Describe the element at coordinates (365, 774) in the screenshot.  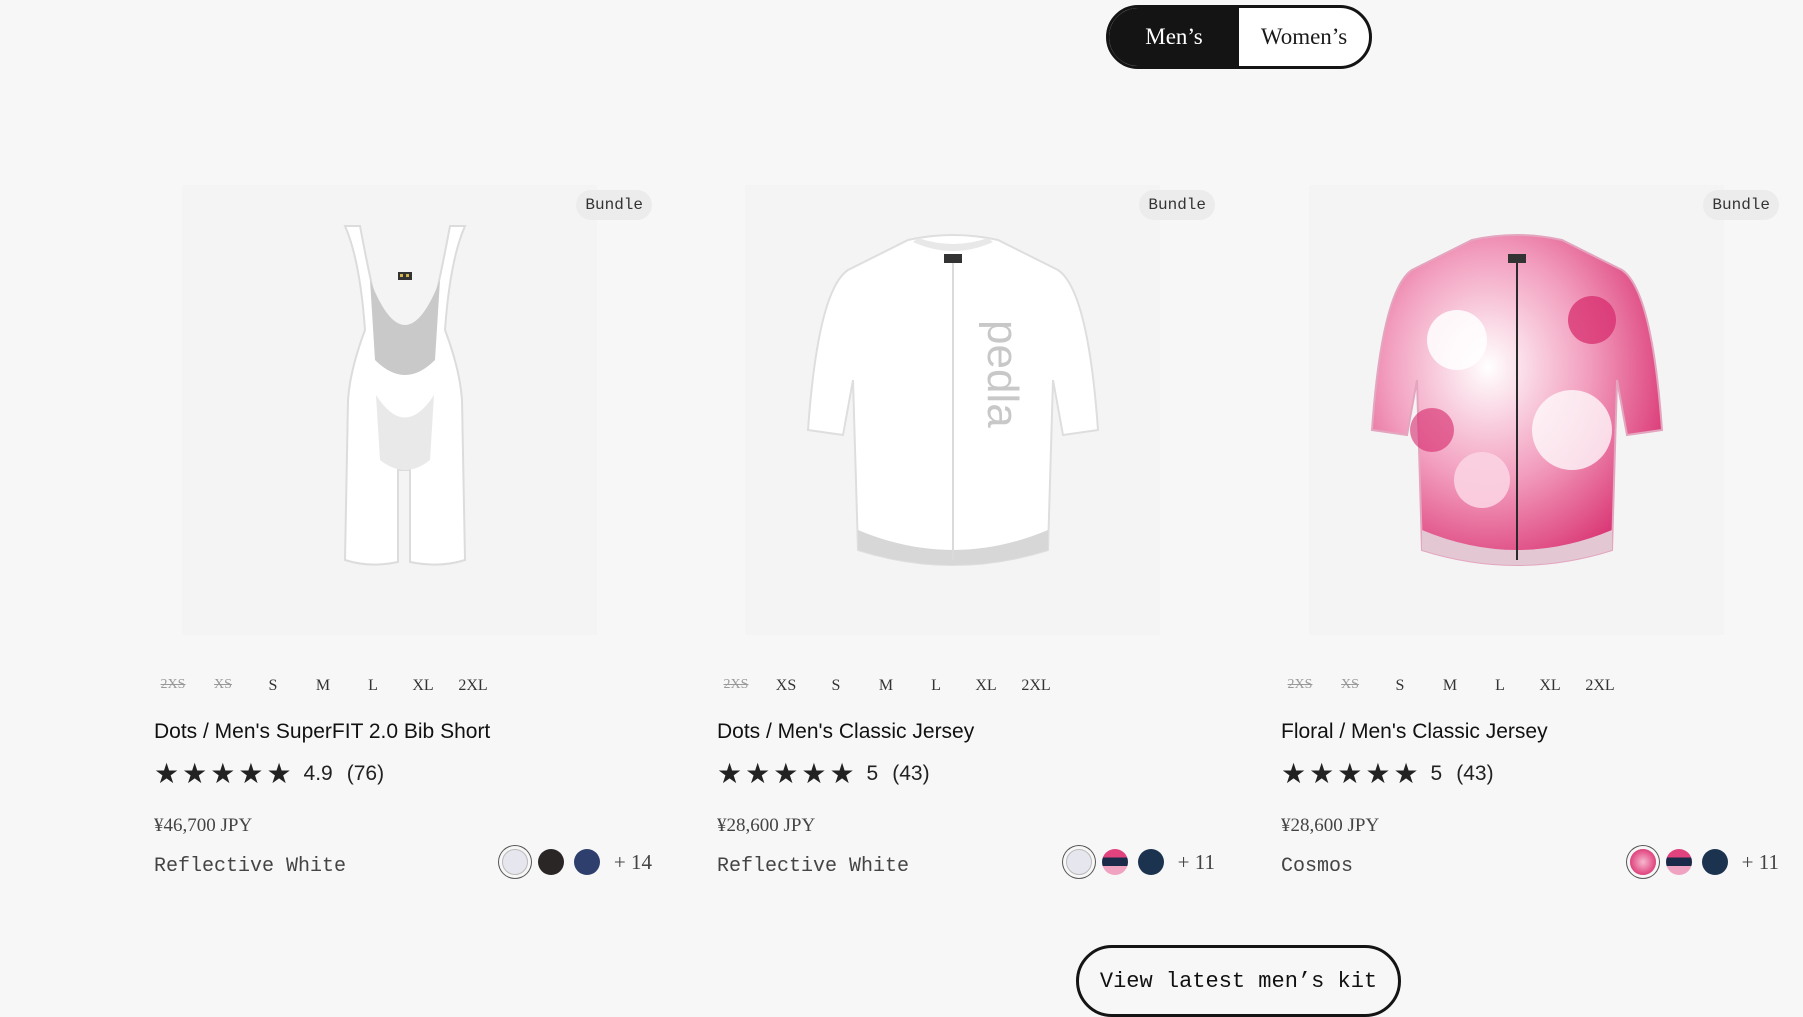
I see `review-count: (76)` at that location.